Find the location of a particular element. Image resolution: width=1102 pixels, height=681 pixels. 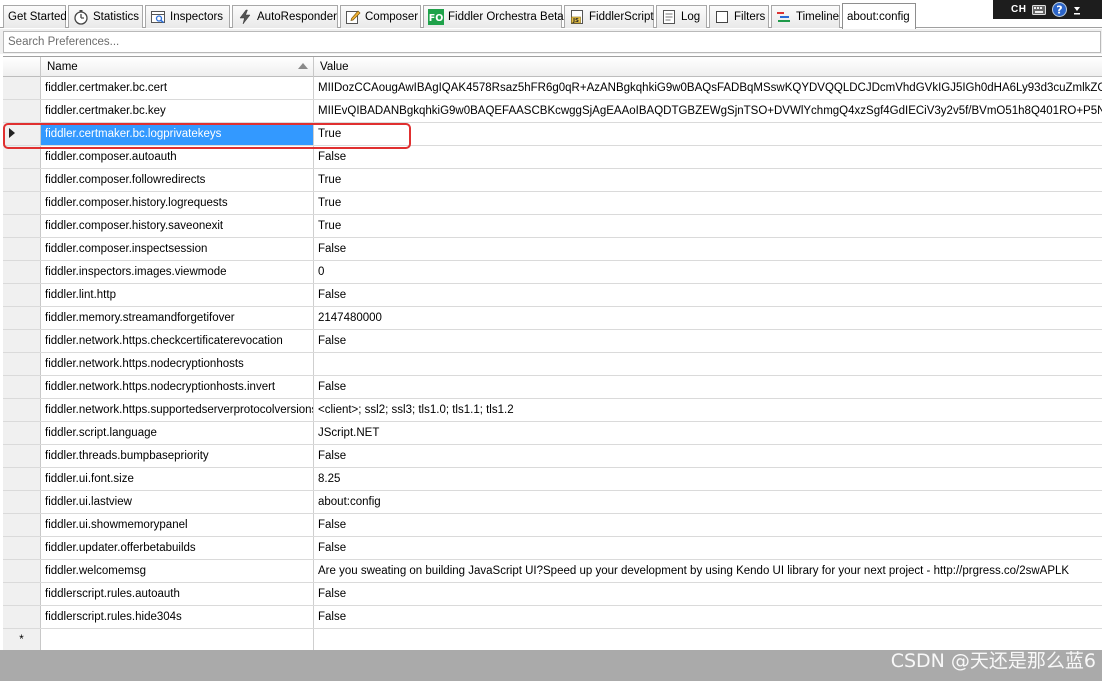

table-row: fiddler.ui.font.size 8.25 is located at coordinates (552, 479).